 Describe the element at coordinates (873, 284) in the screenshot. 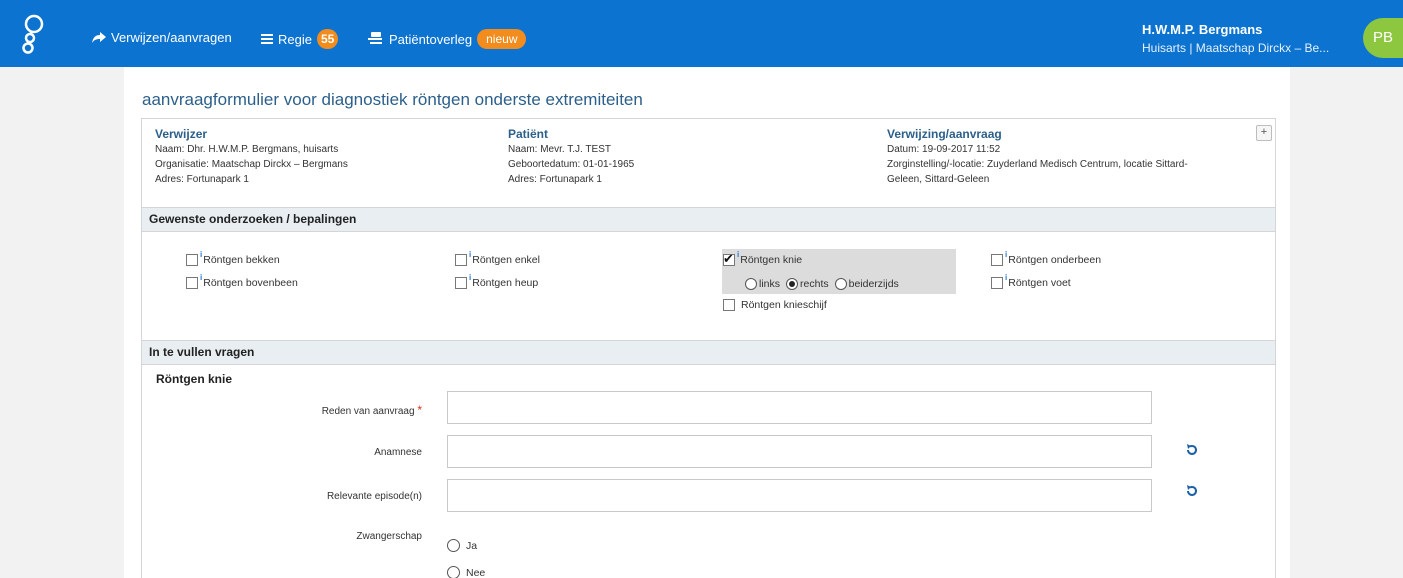

I see `radio-beiderzijds-label: beiderzijds` at that location.